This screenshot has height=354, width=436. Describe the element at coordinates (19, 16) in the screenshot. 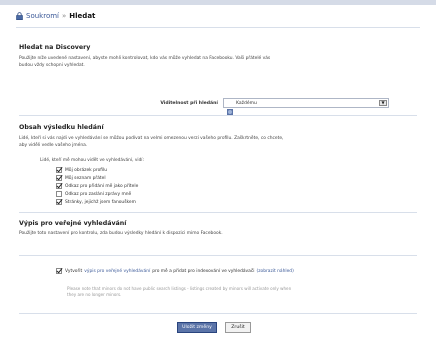

I see `lock-icon` at that location.